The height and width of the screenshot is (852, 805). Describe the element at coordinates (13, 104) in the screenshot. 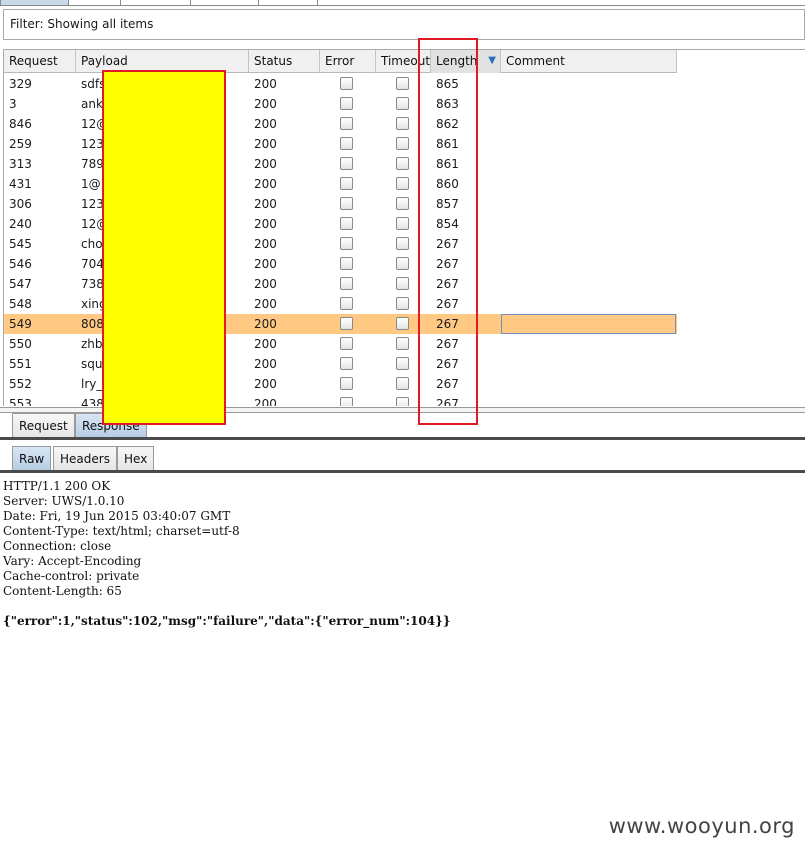

I see `request-cell: 3` at that location.